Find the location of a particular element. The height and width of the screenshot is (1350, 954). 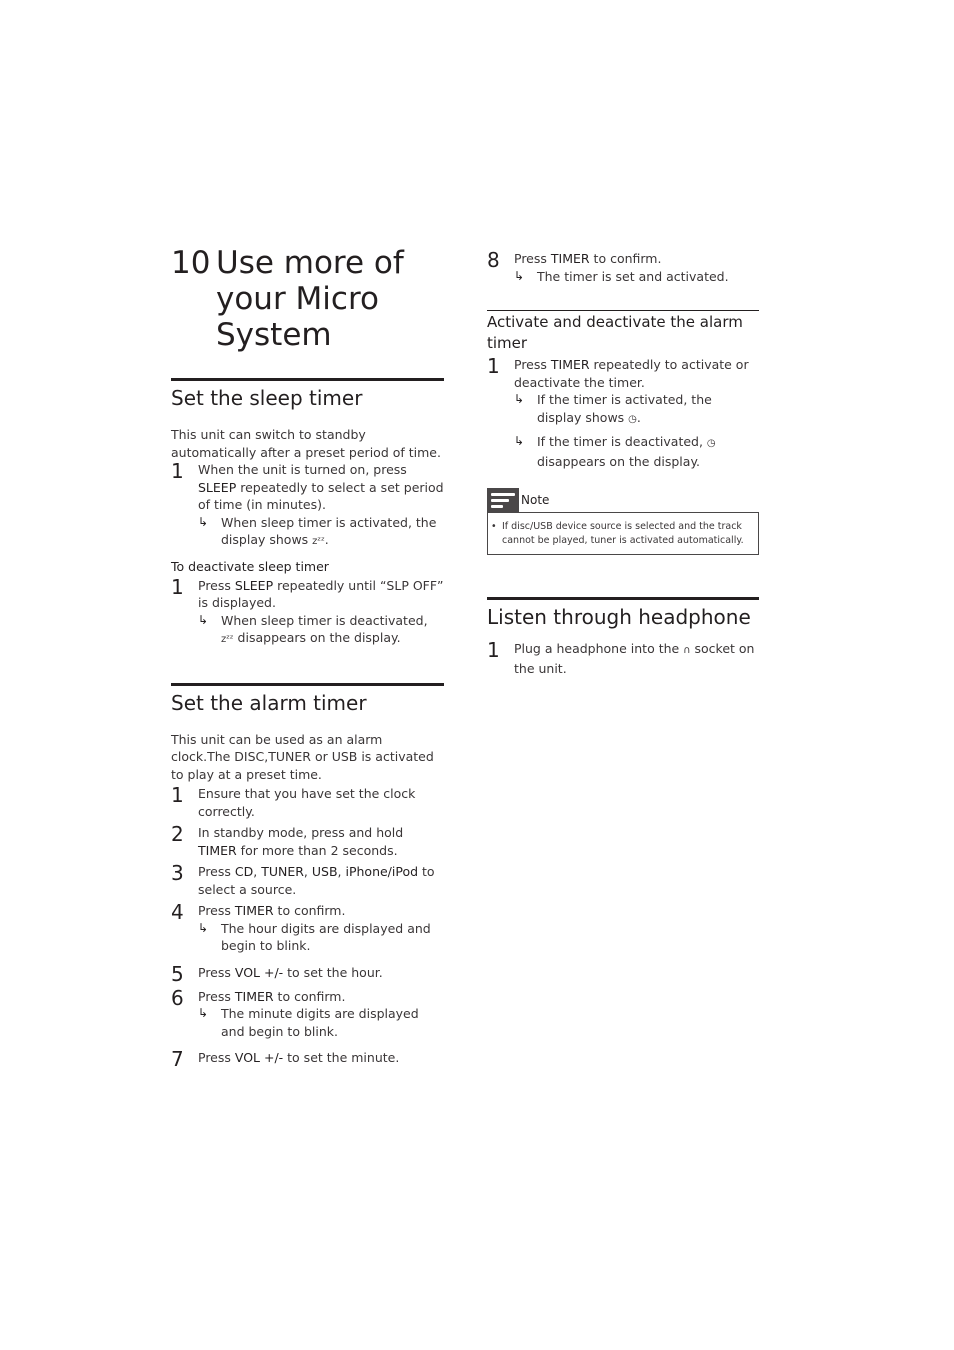

step-text: Plug a headphone into the is located at coordinates (599, 648).